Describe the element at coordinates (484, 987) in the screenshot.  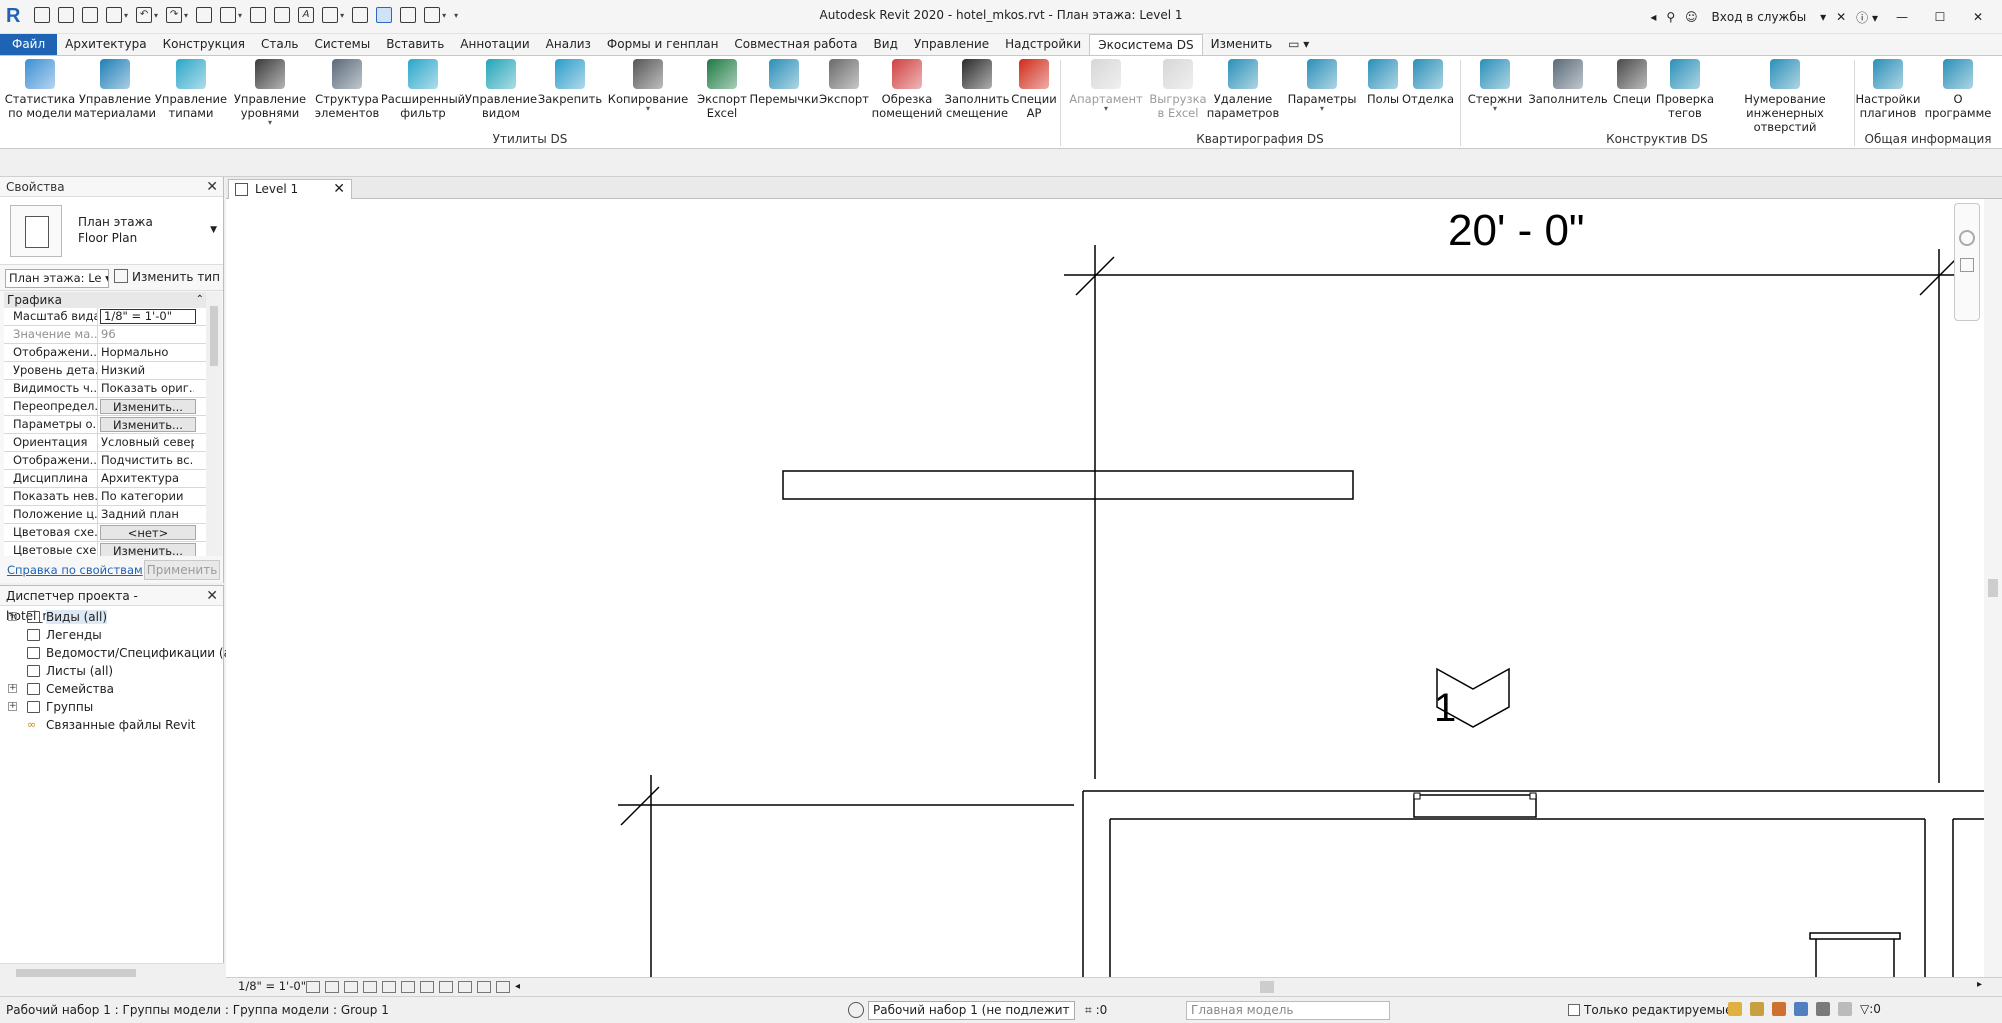
I see `worksharing-display-icon` at that location.